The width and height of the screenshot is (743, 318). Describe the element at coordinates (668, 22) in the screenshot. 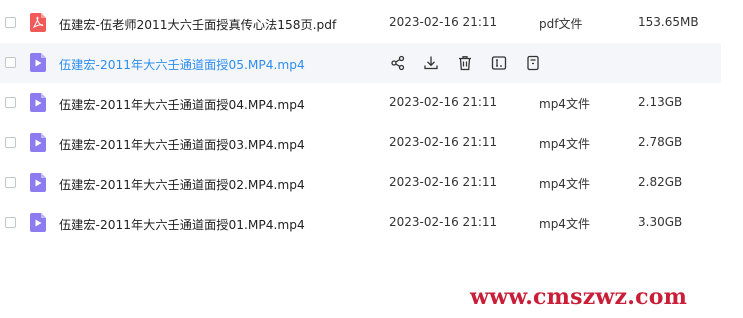

I see `file-size: 153.65MB` at that location.